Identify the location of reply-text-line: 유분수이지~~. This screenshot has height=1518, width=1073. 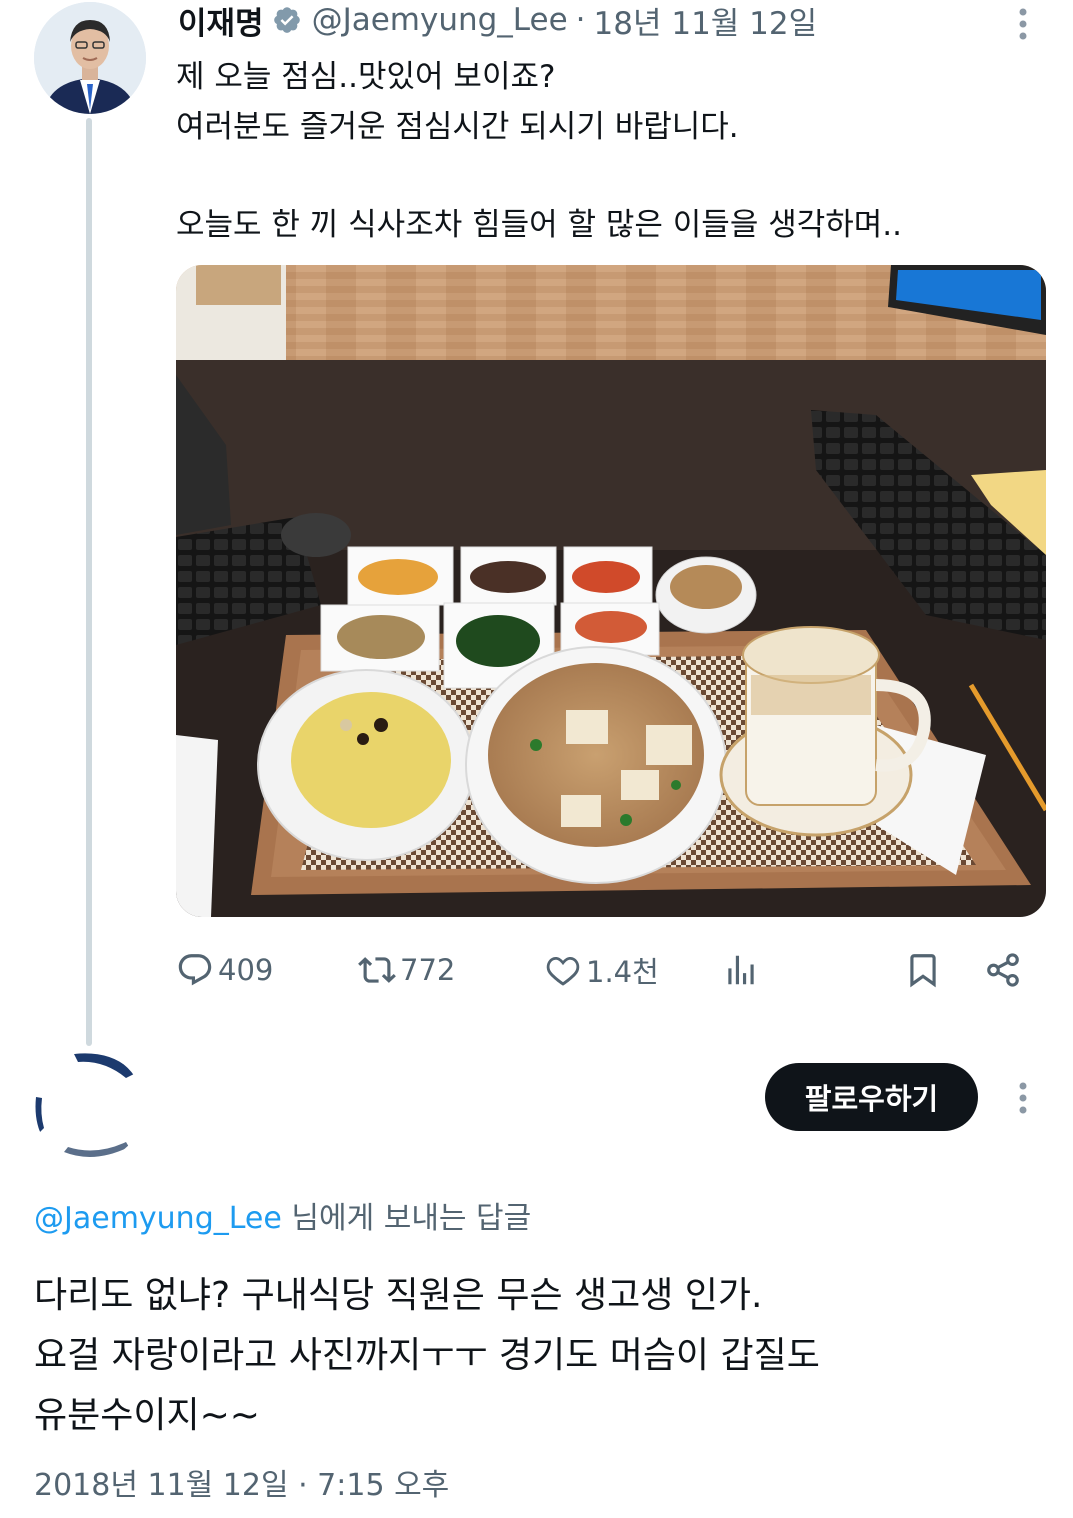
(147, 1415).